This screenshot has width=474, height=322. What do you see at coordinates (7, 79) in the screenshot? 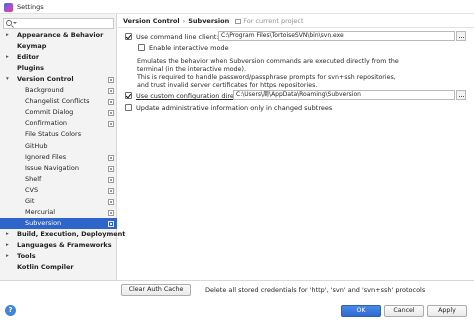
I see `expand-arrow-open-icon: ▾` at bounding box center [7, 79].